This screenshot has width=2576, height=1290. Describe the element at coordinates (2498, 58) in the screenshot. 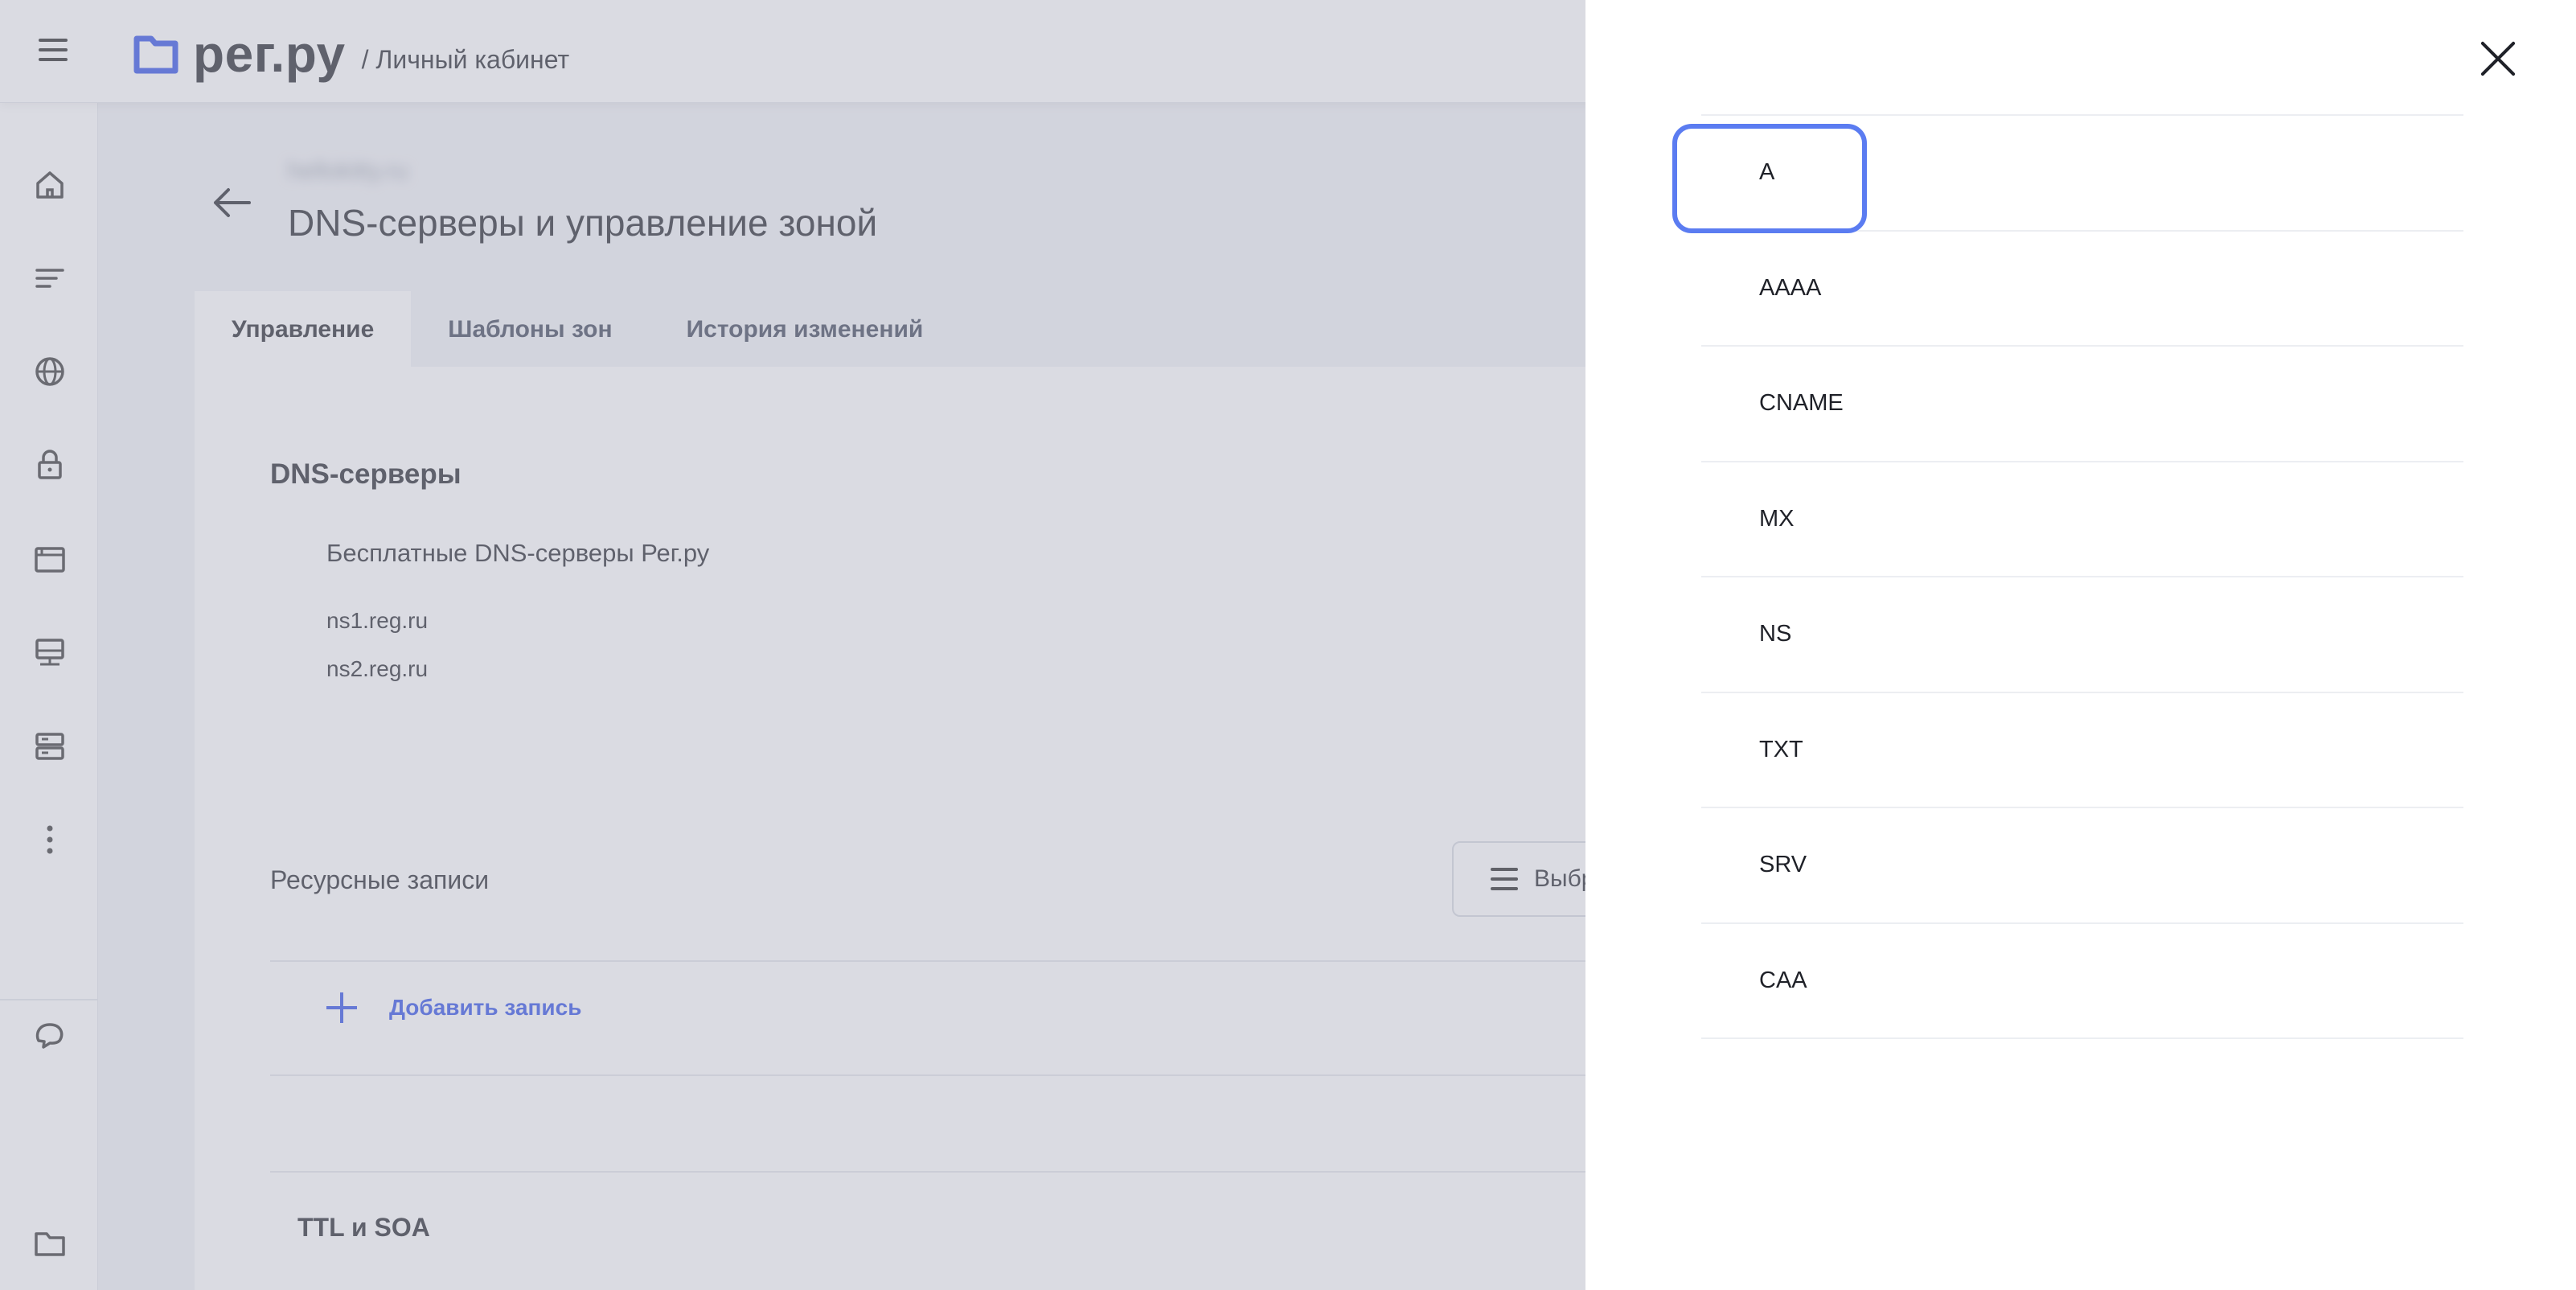

I see `close-icon` at that location.